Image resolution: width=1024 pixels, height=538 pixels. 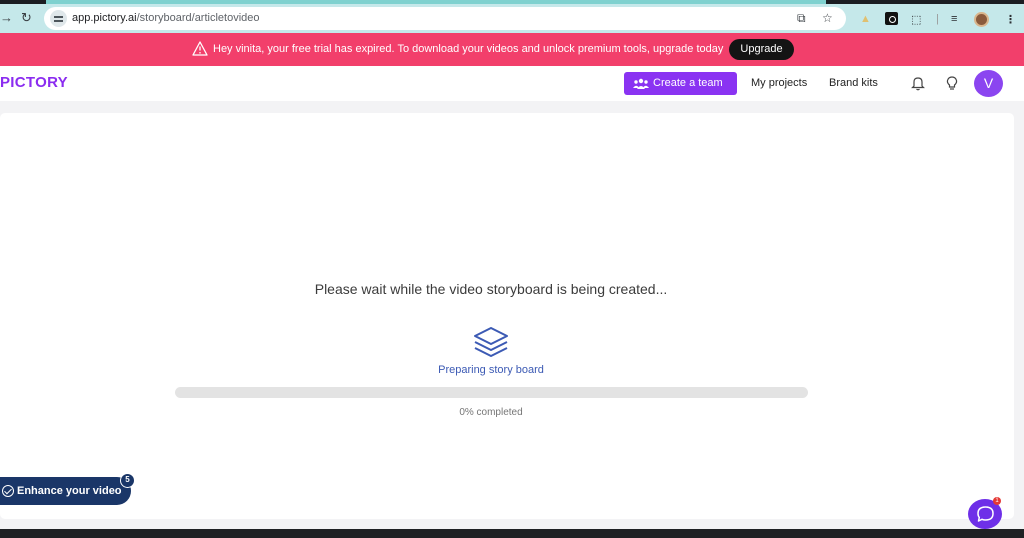 I want to click on url-host: app.pictory.ai, so click(x=104, y=18).